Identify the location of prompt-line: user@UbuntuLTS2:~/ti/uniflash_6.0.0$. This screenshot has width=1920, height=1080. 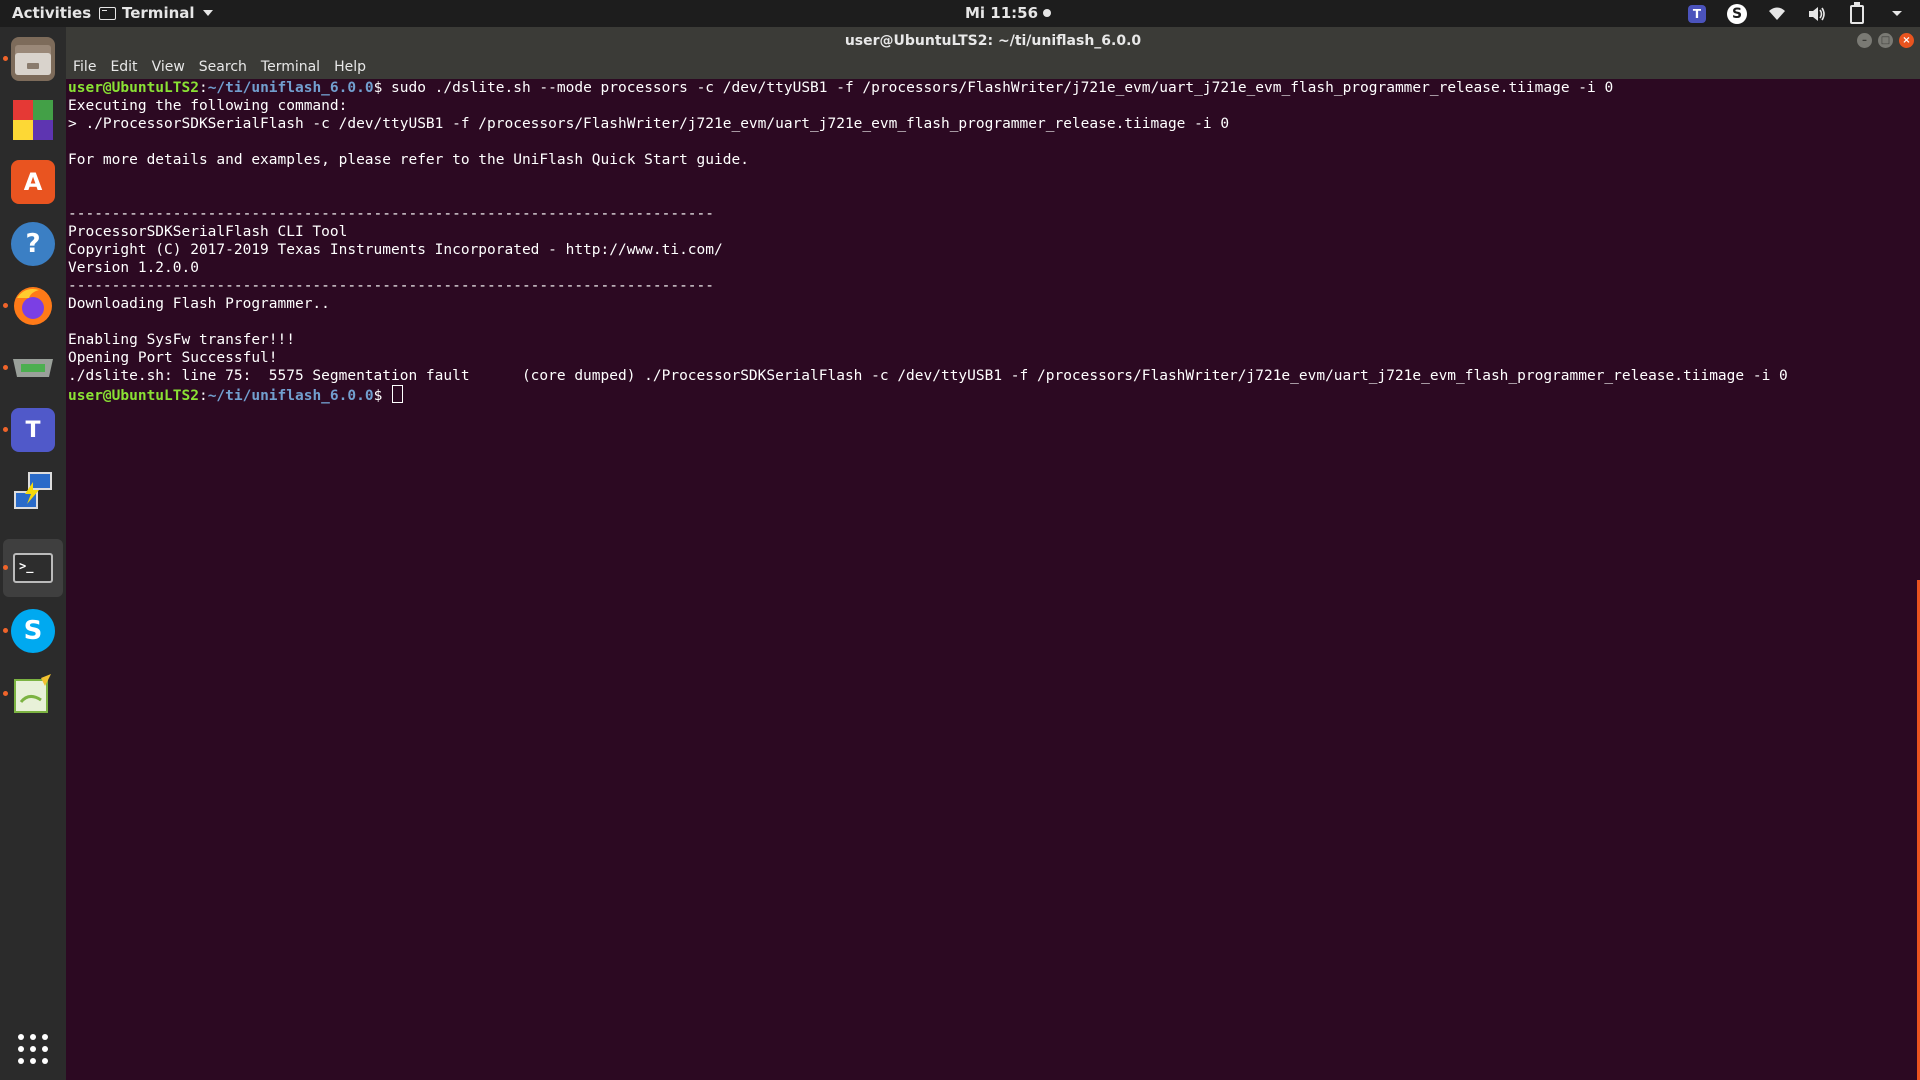
(990, 394).